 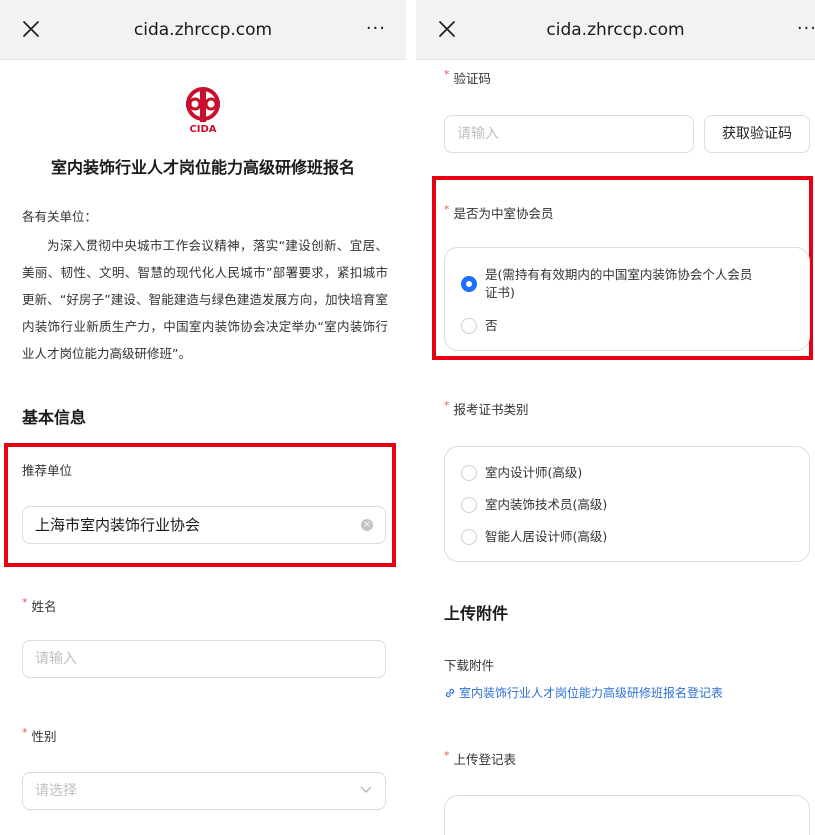 I want to click on name-label: * 姓名, so click(x=39, y=605).